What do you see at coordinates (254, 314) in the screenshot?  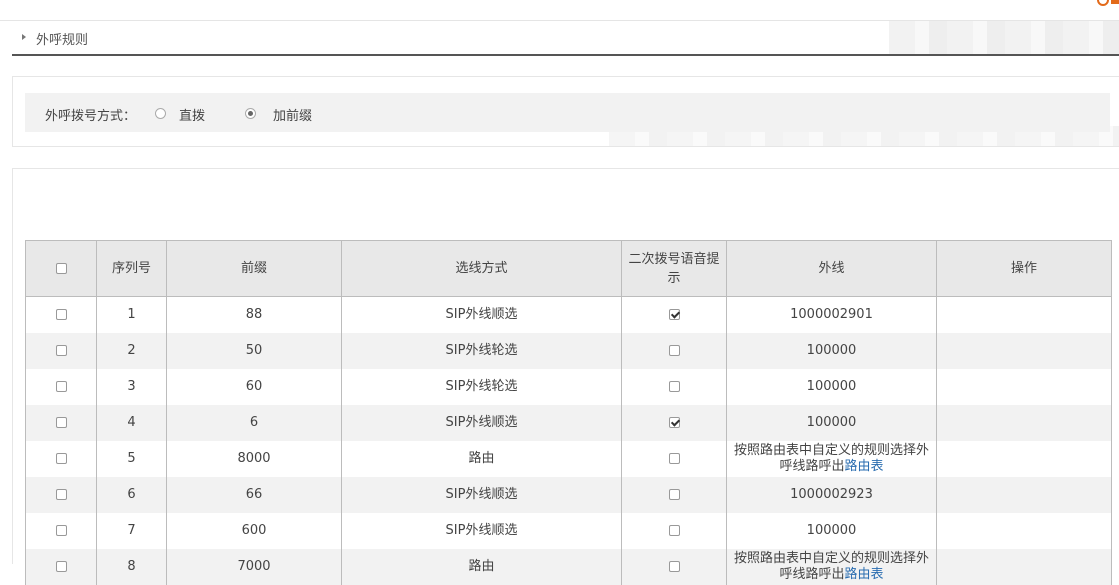 I see `cell-prefix: 88` at bounding box center [254, 314].